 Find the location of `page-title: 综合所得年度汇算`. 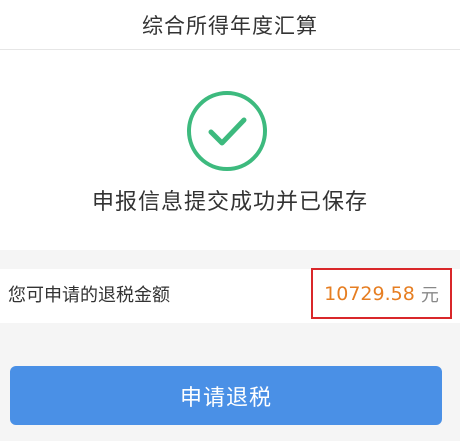

page-title: 综合所得年度汇算 is located at coordinates (230, 25).